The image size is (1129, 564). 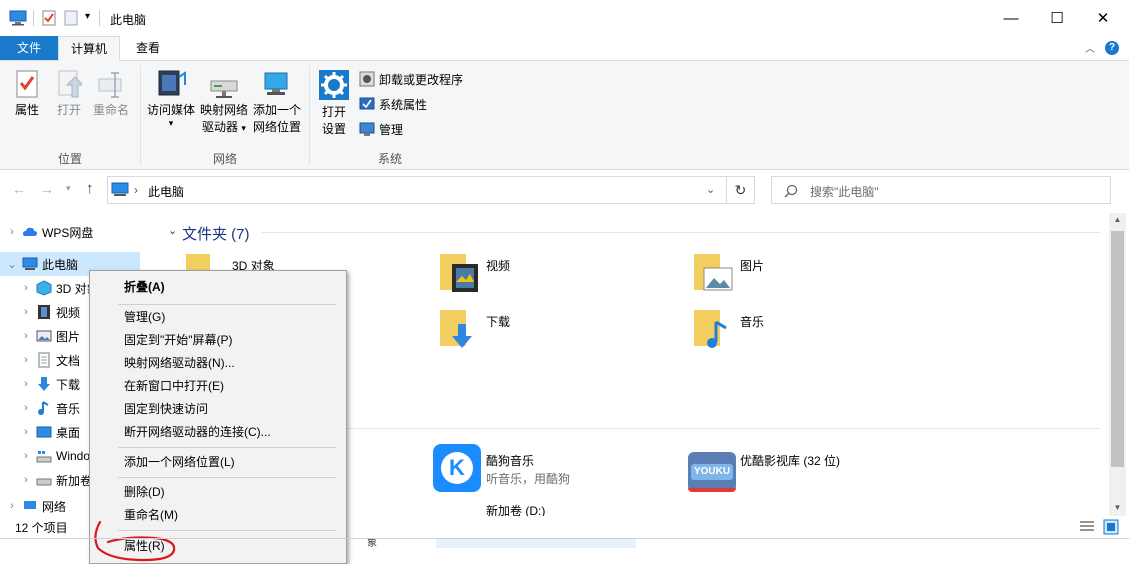 I want to click on system-properties-icon, so click(x=367, y=103).